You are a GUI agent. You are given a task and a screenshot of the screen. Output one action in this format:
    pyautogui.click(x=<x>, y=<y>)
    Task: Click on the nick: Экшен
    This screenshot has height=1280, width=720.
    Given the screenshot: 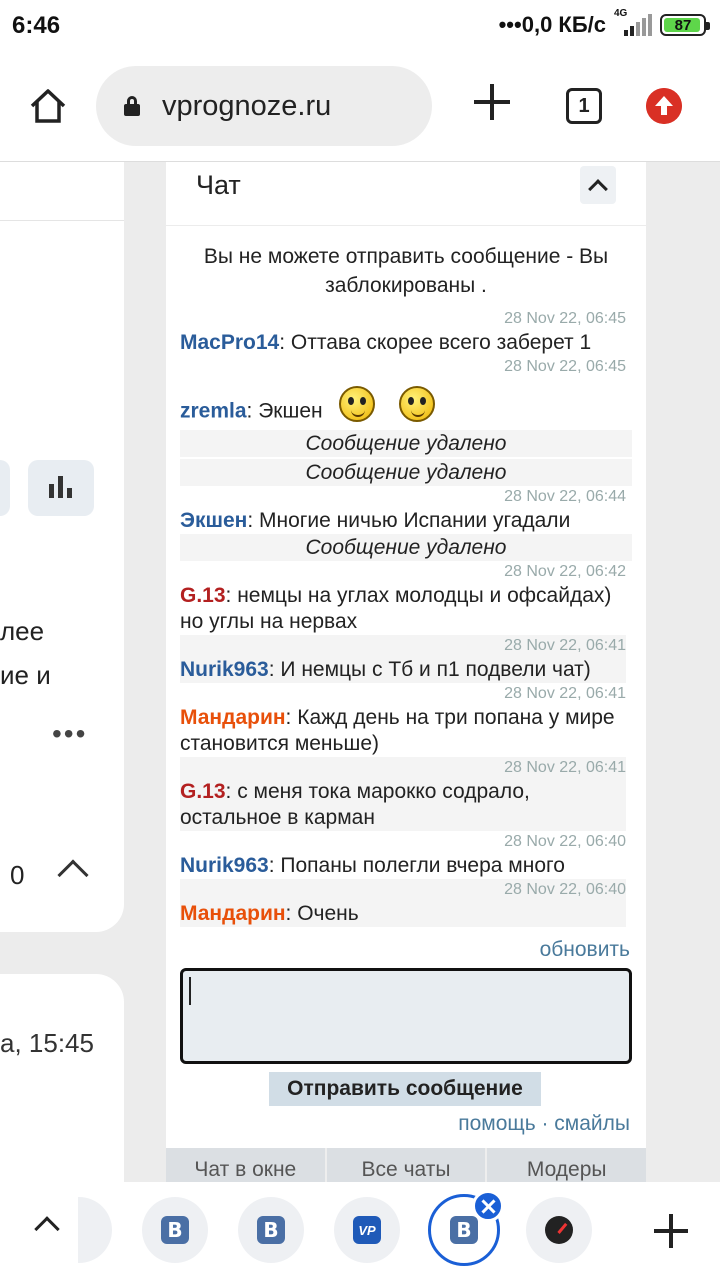 What is the action you would take?
    pyautogui.click(x=213, y=520)
    